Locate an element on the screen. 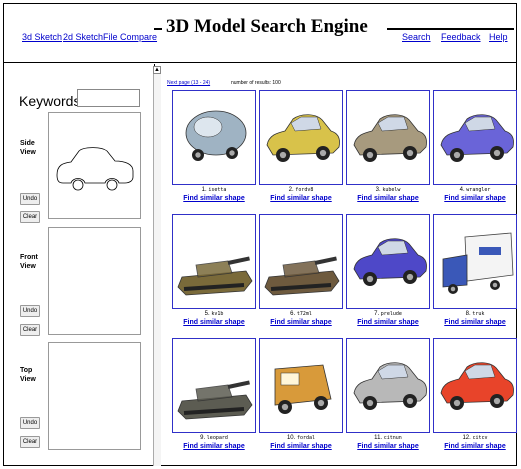 The image size is (521, 469). result-caption: 6. t72ml is located at coordinates (301, 314).